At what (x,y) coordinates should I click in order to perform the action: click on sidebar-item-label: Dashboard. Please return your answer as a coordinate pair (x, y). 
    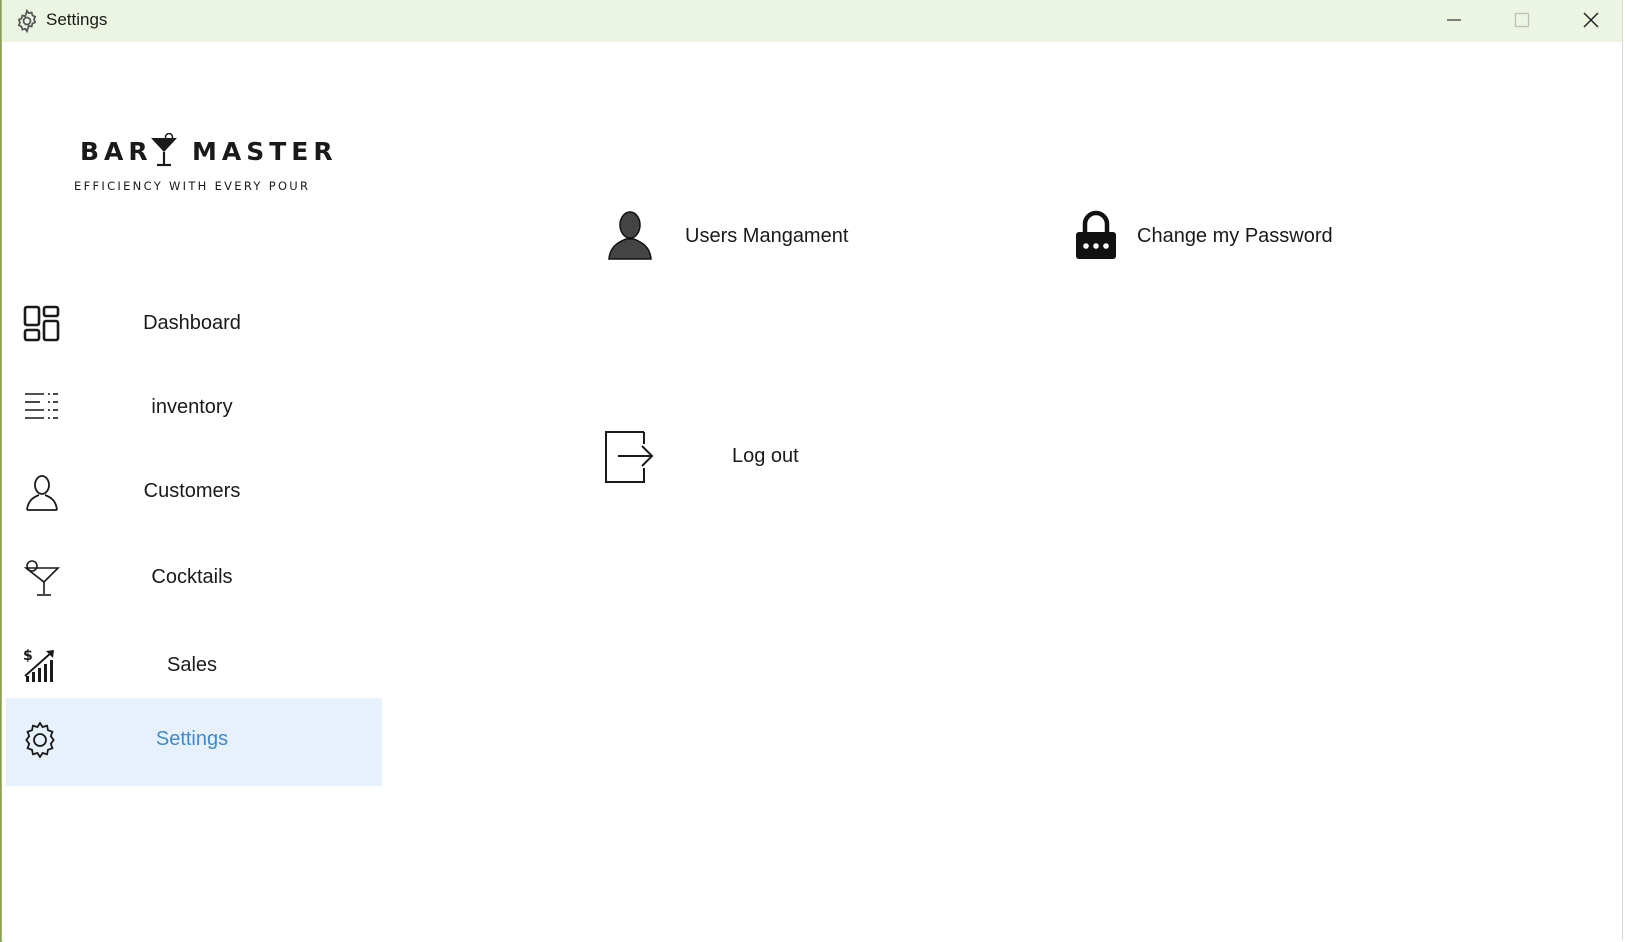
    Looking at the image, I should click on (192, 323).